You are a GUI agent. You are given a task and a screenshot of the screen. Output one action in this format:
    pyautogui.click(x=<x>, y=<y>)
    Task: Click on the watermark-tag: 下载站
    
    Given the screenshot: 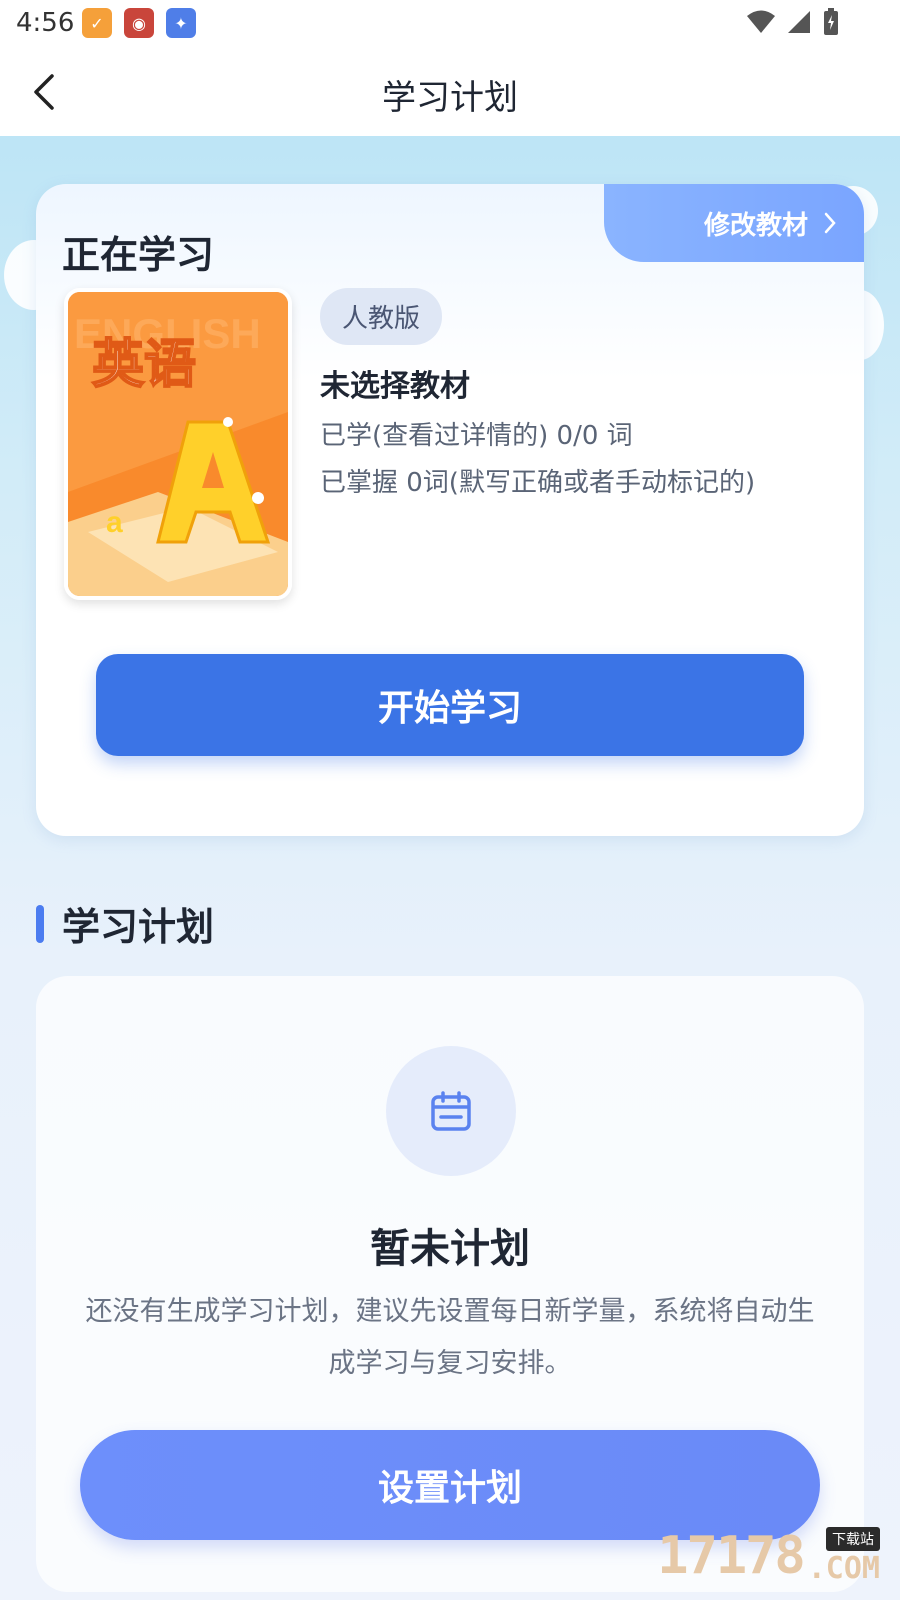 What is the action you would take?
    pyautogui.click(x=853, y=1539)
    